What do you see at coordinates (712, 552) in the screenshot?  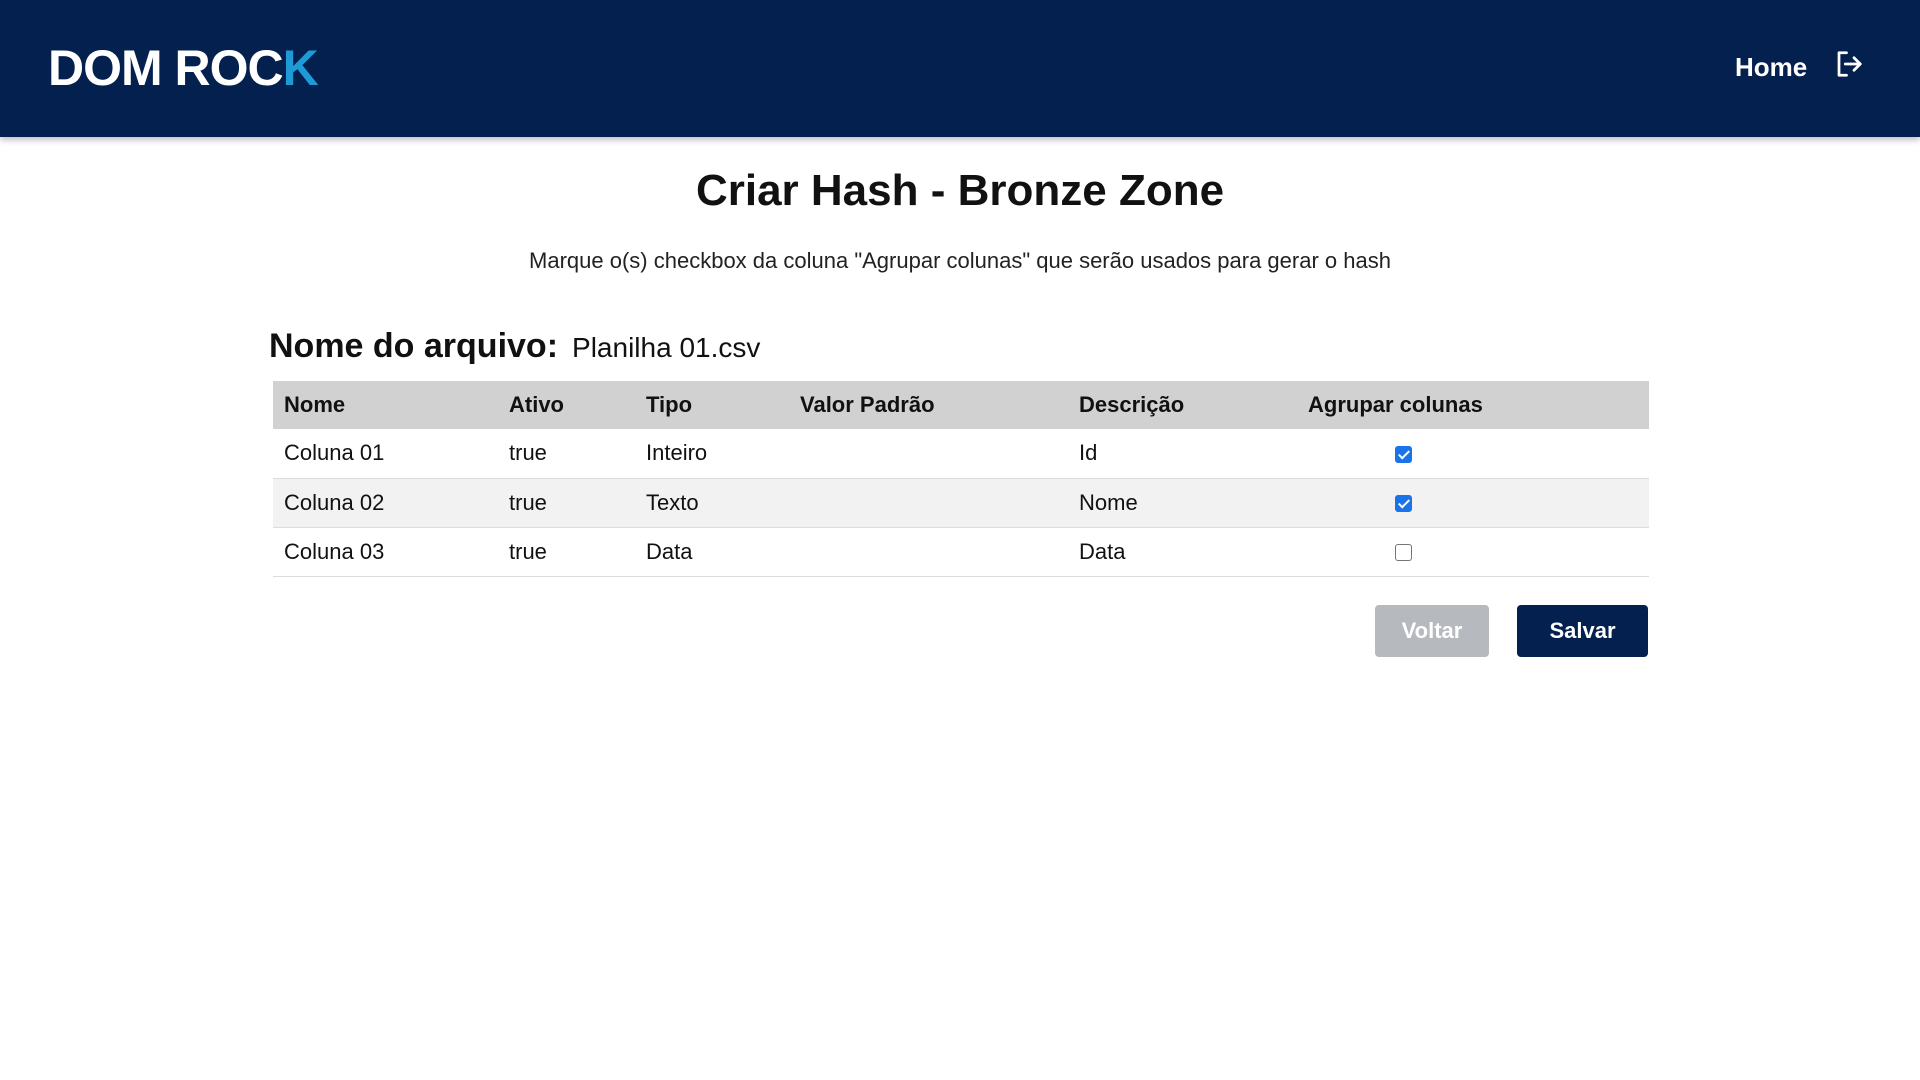 I see `cell-tipo: Data` at bounding box center [712, 552].